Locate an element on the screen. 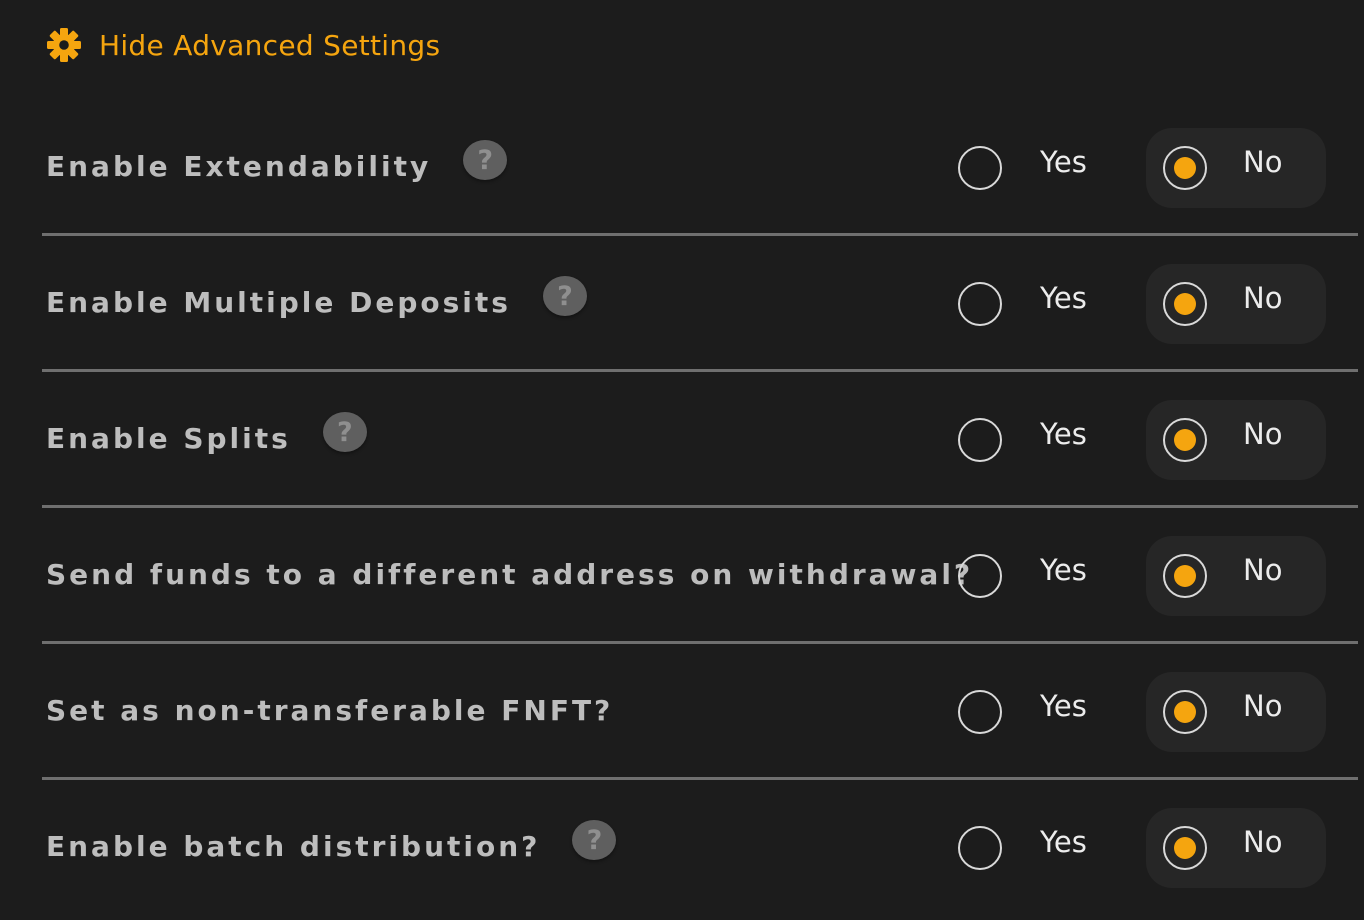 The height and width of the screenshot is (920, 1364). setting-row-non-transferable: Set as non-transferable FNFT? Yes No is located at coordinates (682, 712).